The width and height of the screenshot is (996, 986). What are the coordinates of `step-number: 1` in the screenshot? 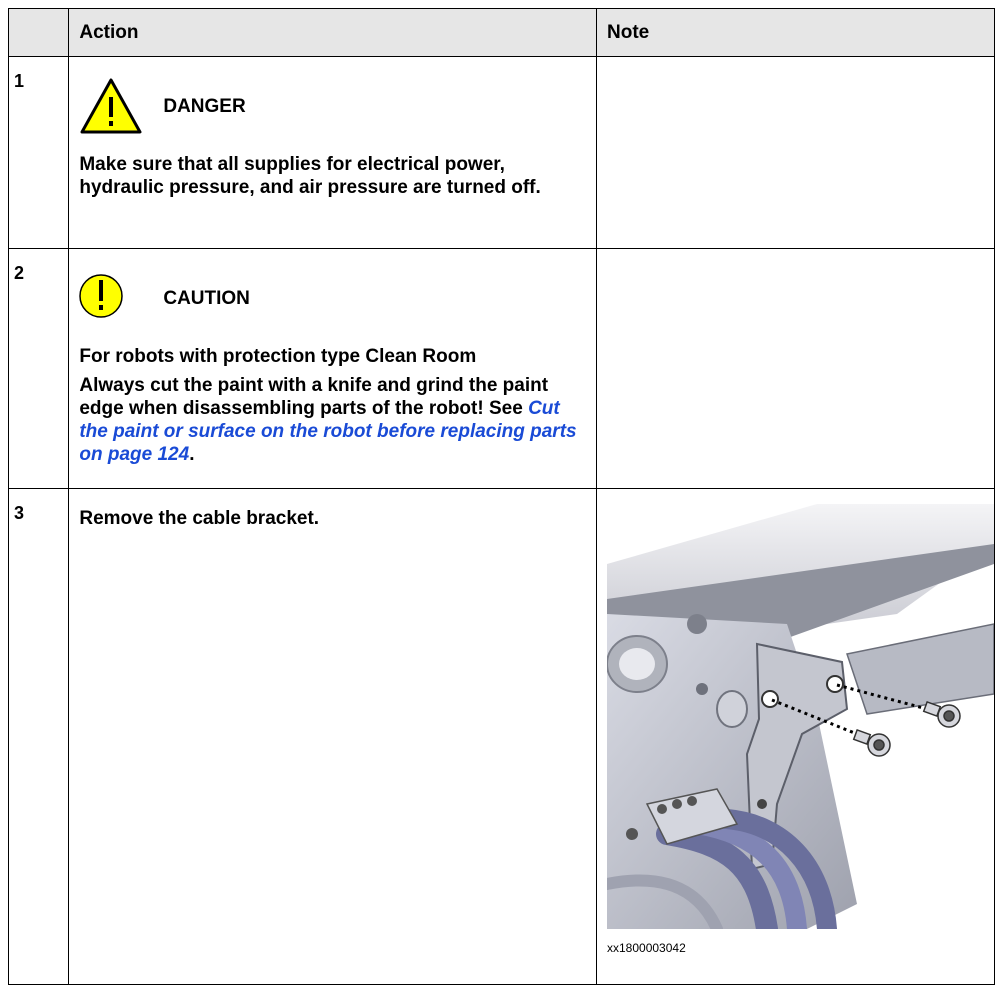 It's located at (19, 81).